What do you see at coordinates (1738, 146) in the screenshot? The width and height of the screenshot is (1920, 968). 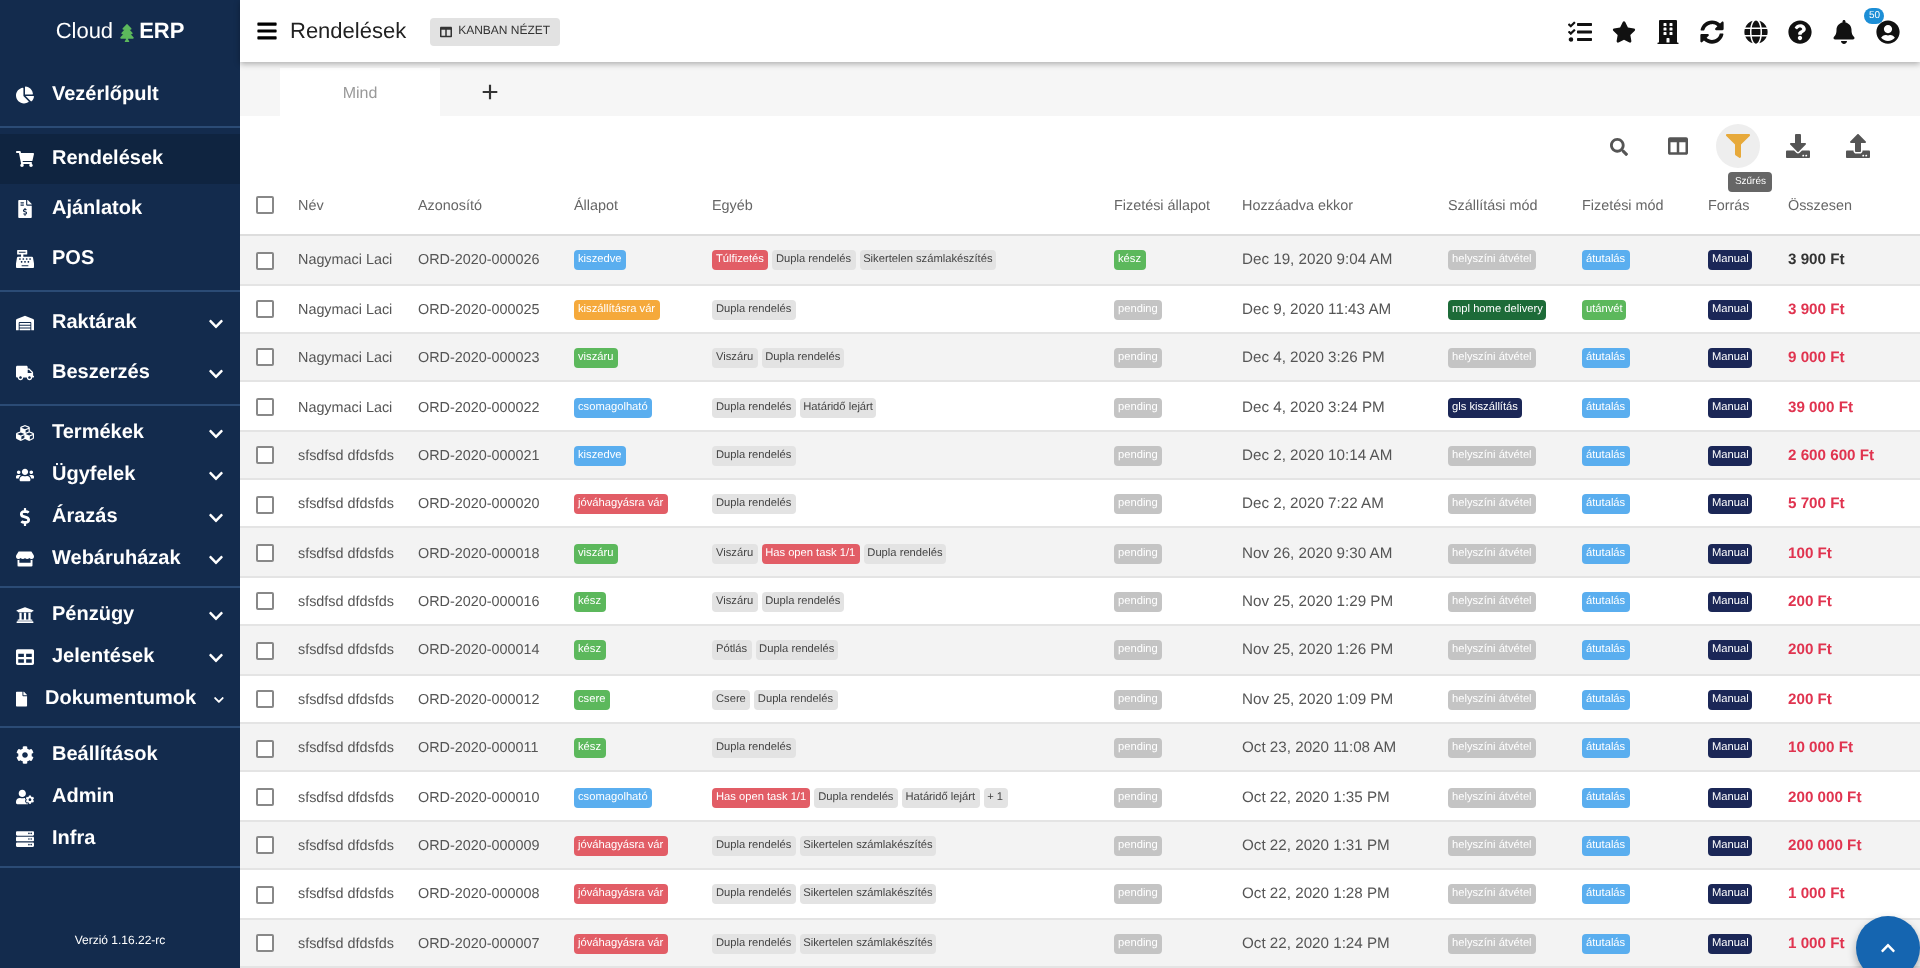 I see `filter-icon` at bounding box center [1738, 146].